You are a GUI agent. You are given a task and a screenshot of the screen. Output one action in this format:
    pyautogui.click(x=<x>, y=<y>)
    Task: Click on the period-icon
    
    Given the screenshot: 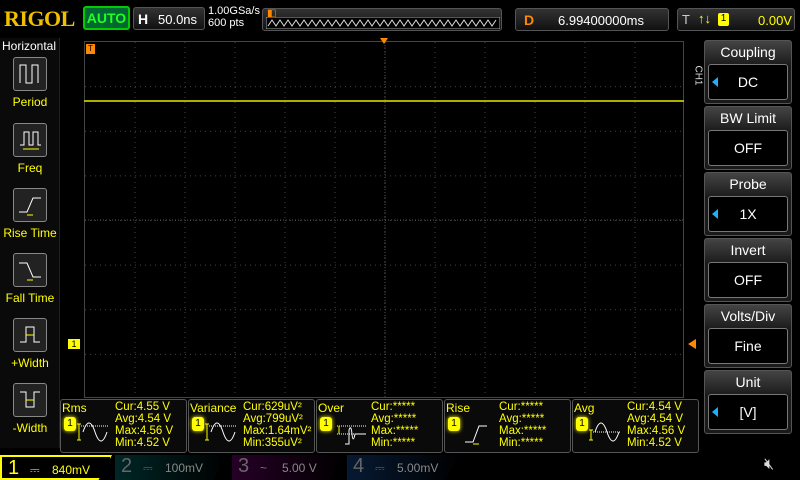 What is the action you would take?
    pyautogui.click(x=30, y=74)
    